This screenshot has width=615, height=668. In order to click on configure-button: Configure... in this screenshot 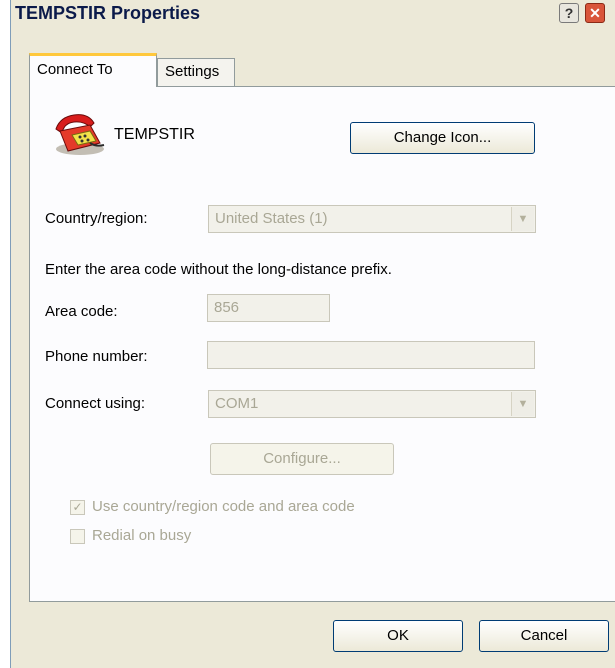, I will do `click(302, 459)`.